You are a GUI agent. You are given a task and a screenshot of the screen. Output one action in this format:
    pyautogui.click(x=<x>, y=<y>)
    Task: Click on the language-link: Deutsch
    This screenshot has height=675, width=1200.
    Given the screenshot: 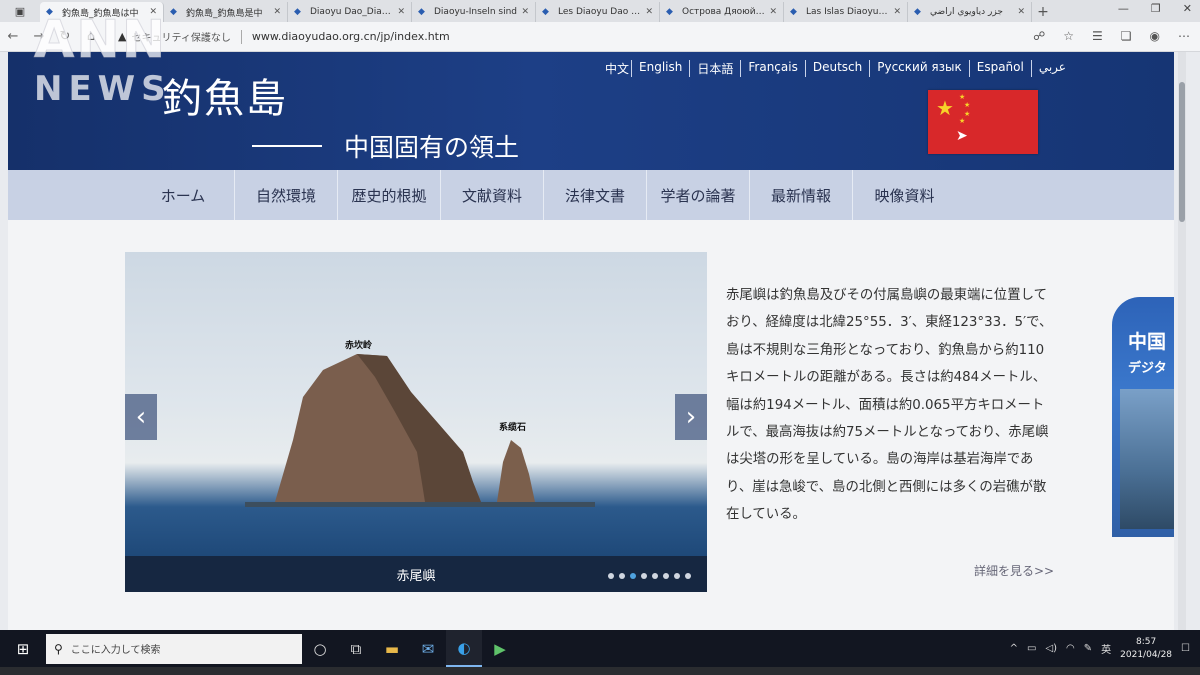 What is the action you would take?
    pyautogui.click(x=838, y=68)
    